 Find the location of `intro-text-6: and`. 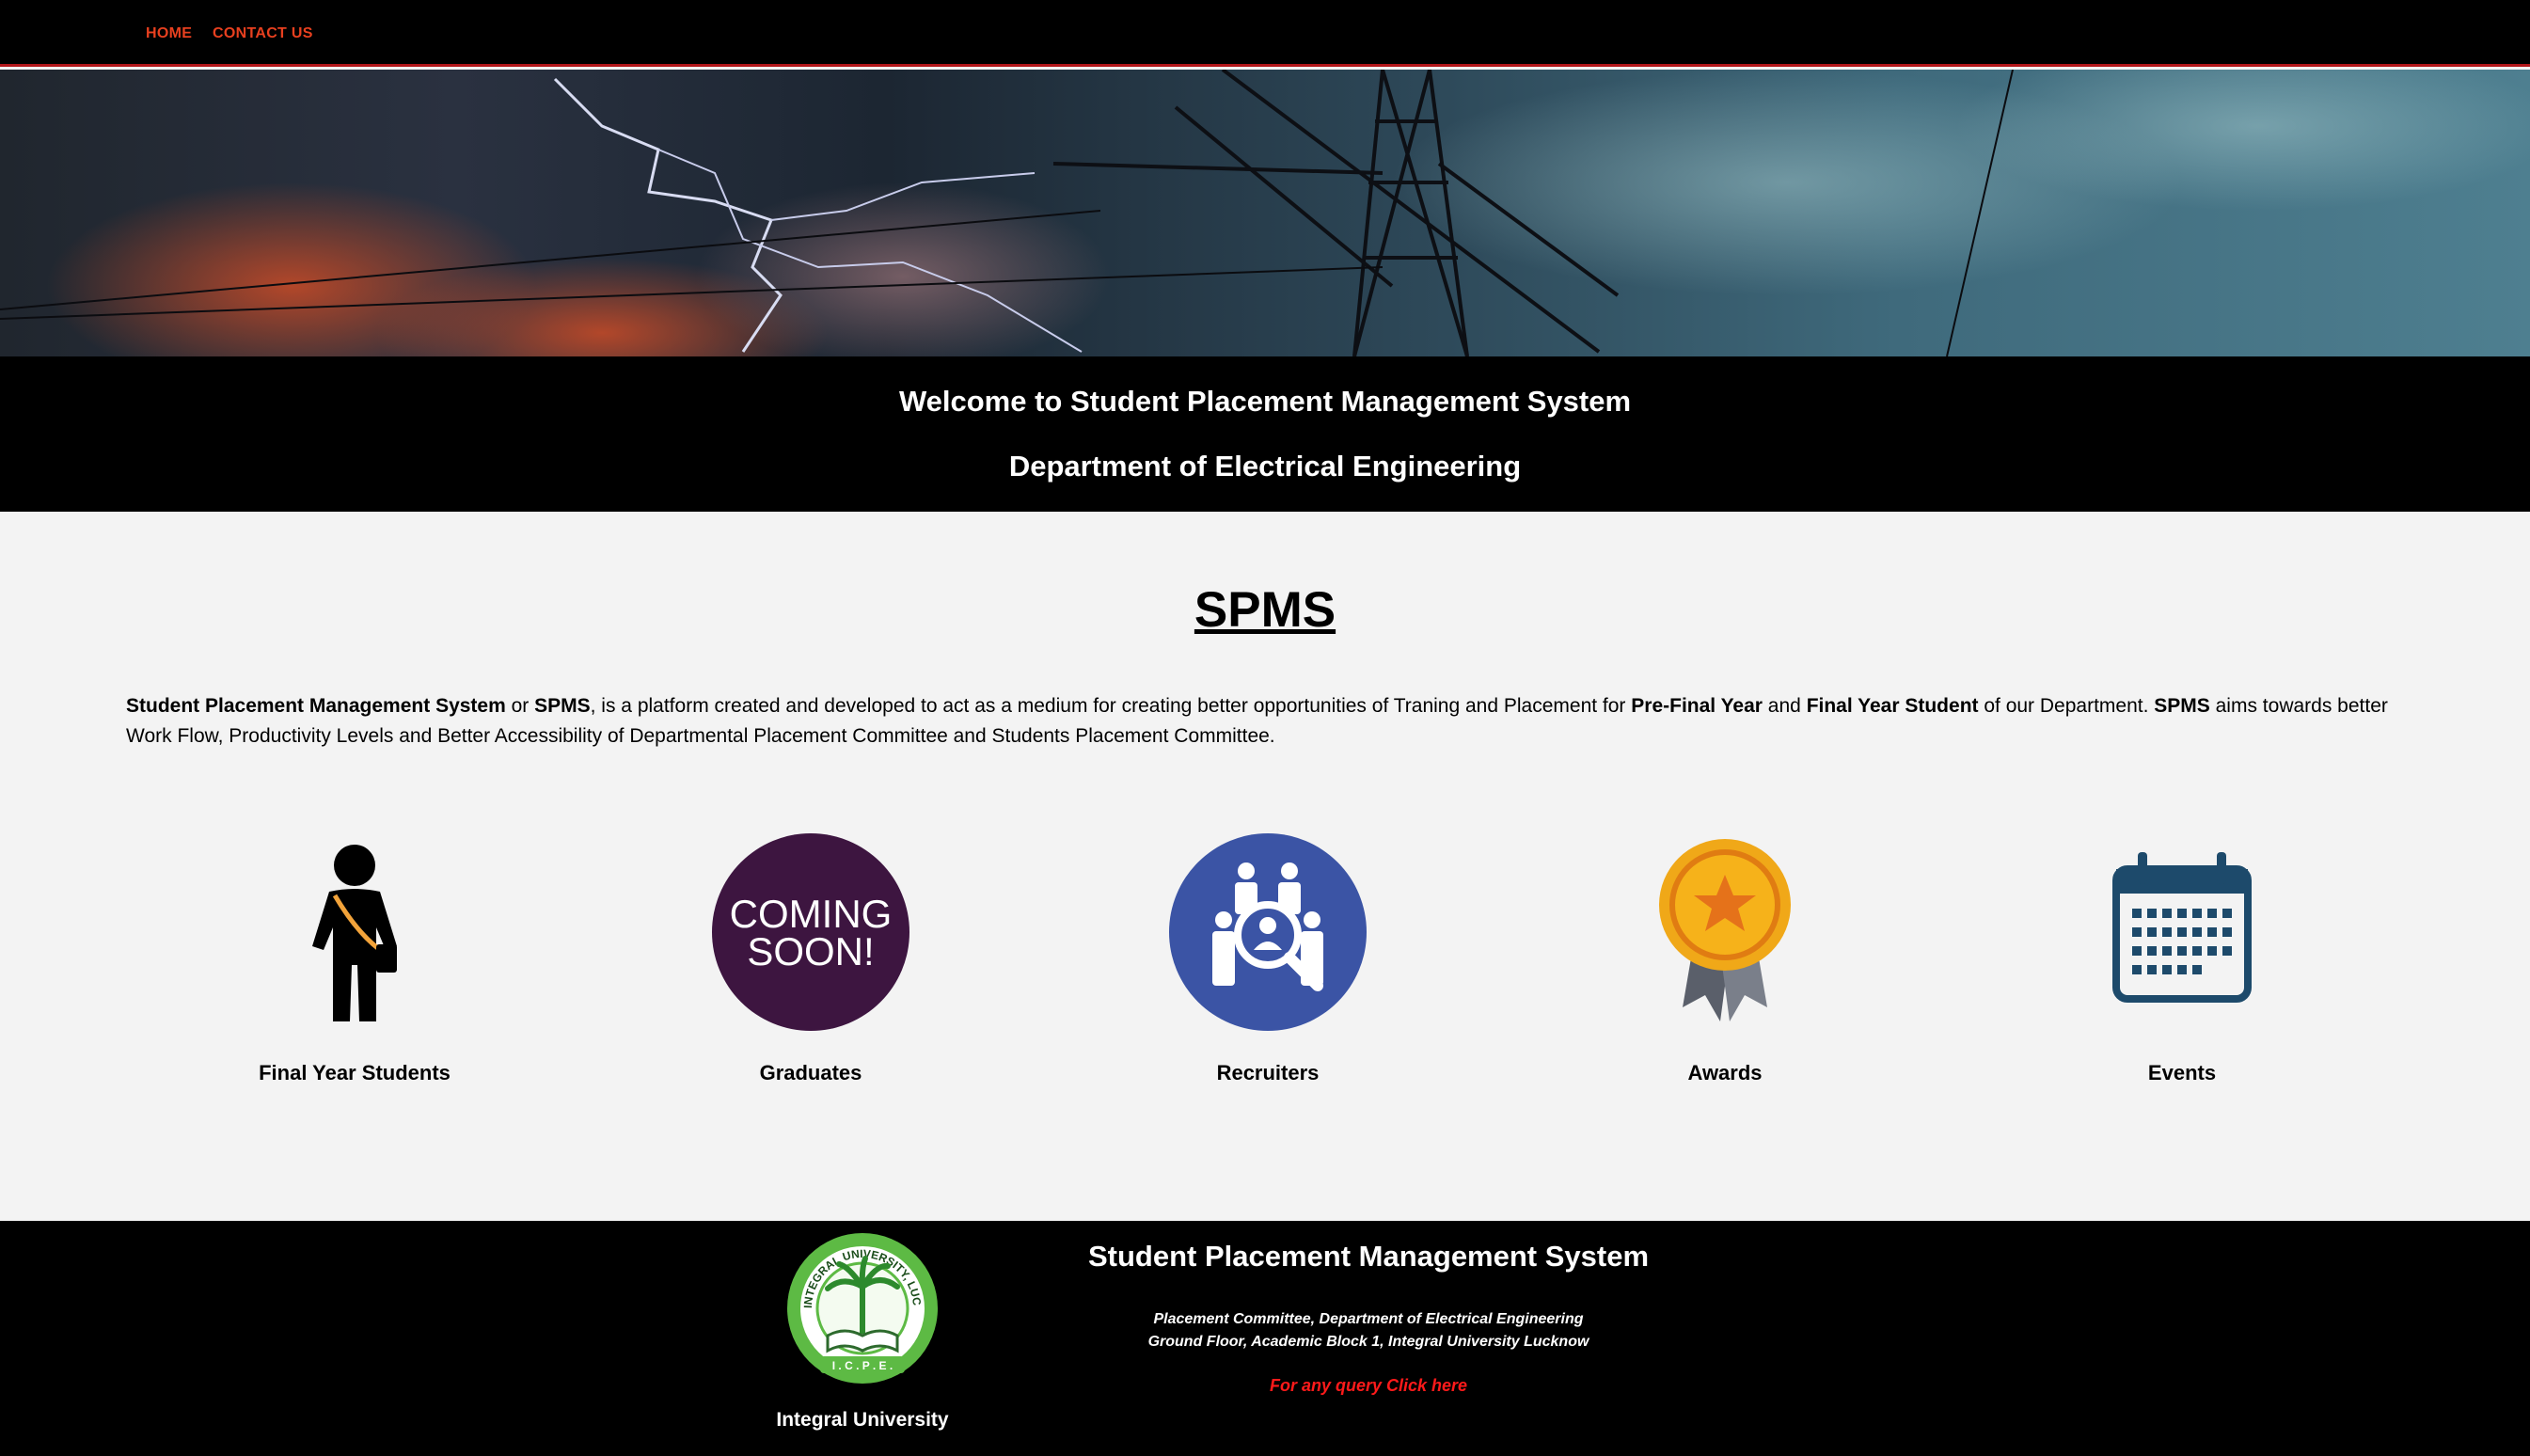

intro-text-6: and is located at coordinates (1784, 706).